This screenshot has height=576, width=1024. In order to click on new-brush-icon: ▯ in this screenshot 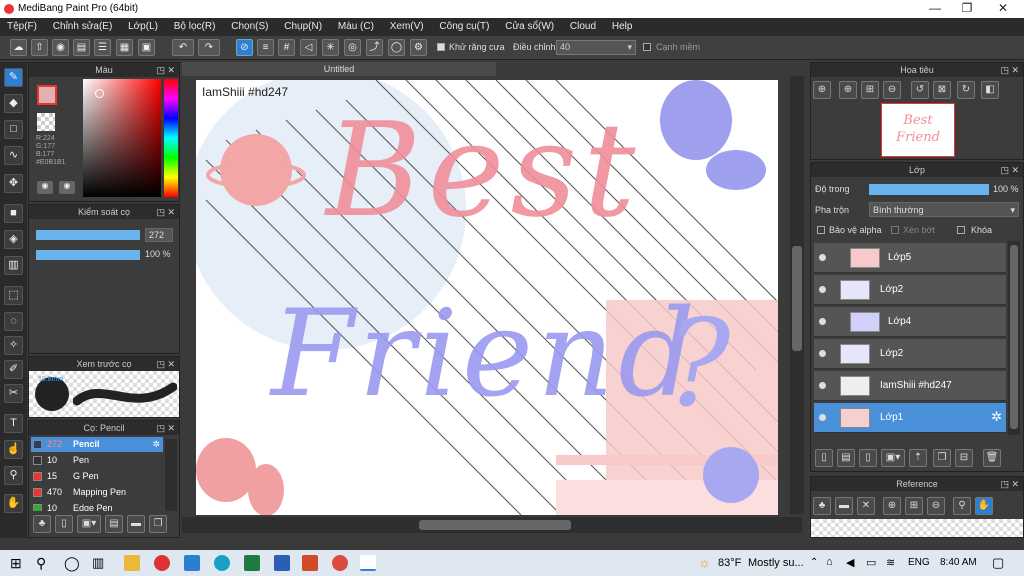, I will do `click(64, 524)`.